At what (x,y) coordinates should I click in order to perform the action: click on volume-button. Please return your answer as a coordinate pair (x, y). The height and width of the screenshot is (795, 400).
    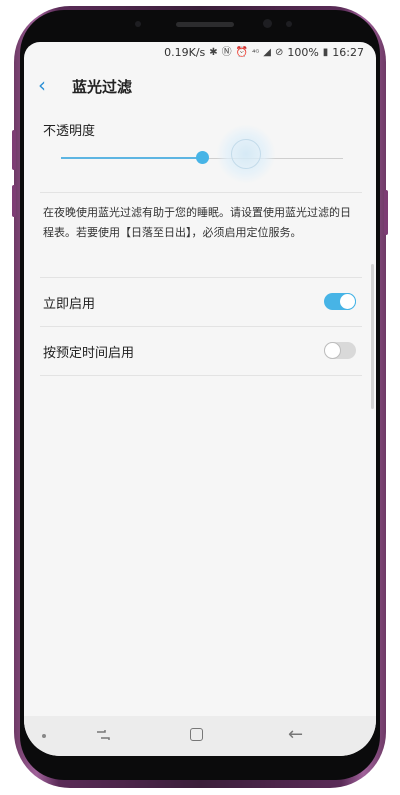
    Looking at the image, I should click on (14, 150).